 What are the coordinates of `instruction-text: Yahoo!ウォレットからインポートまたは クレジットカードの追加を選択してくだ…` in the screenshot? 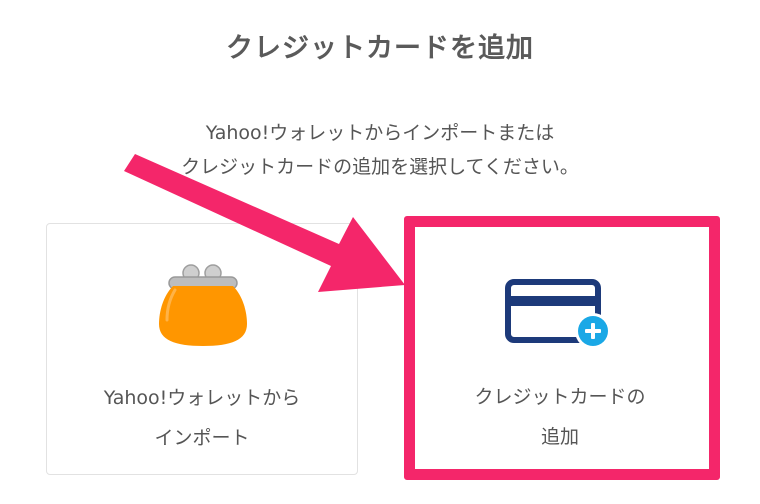 It's located at (380, 150).